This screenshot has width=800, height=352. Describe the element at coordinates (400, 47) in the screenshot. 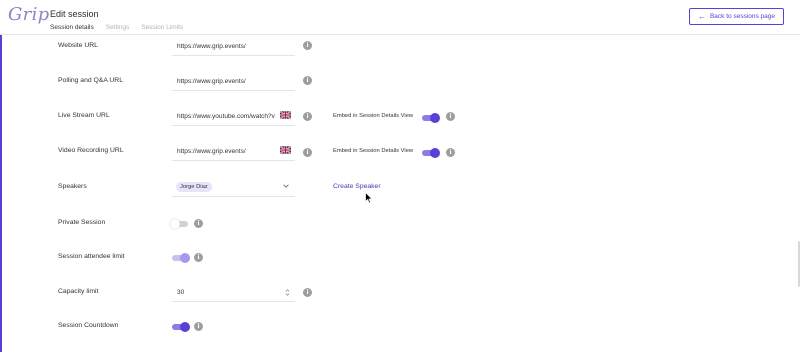

I see `website-url-row: Website URL https://www.grip.events/ i` at that location.